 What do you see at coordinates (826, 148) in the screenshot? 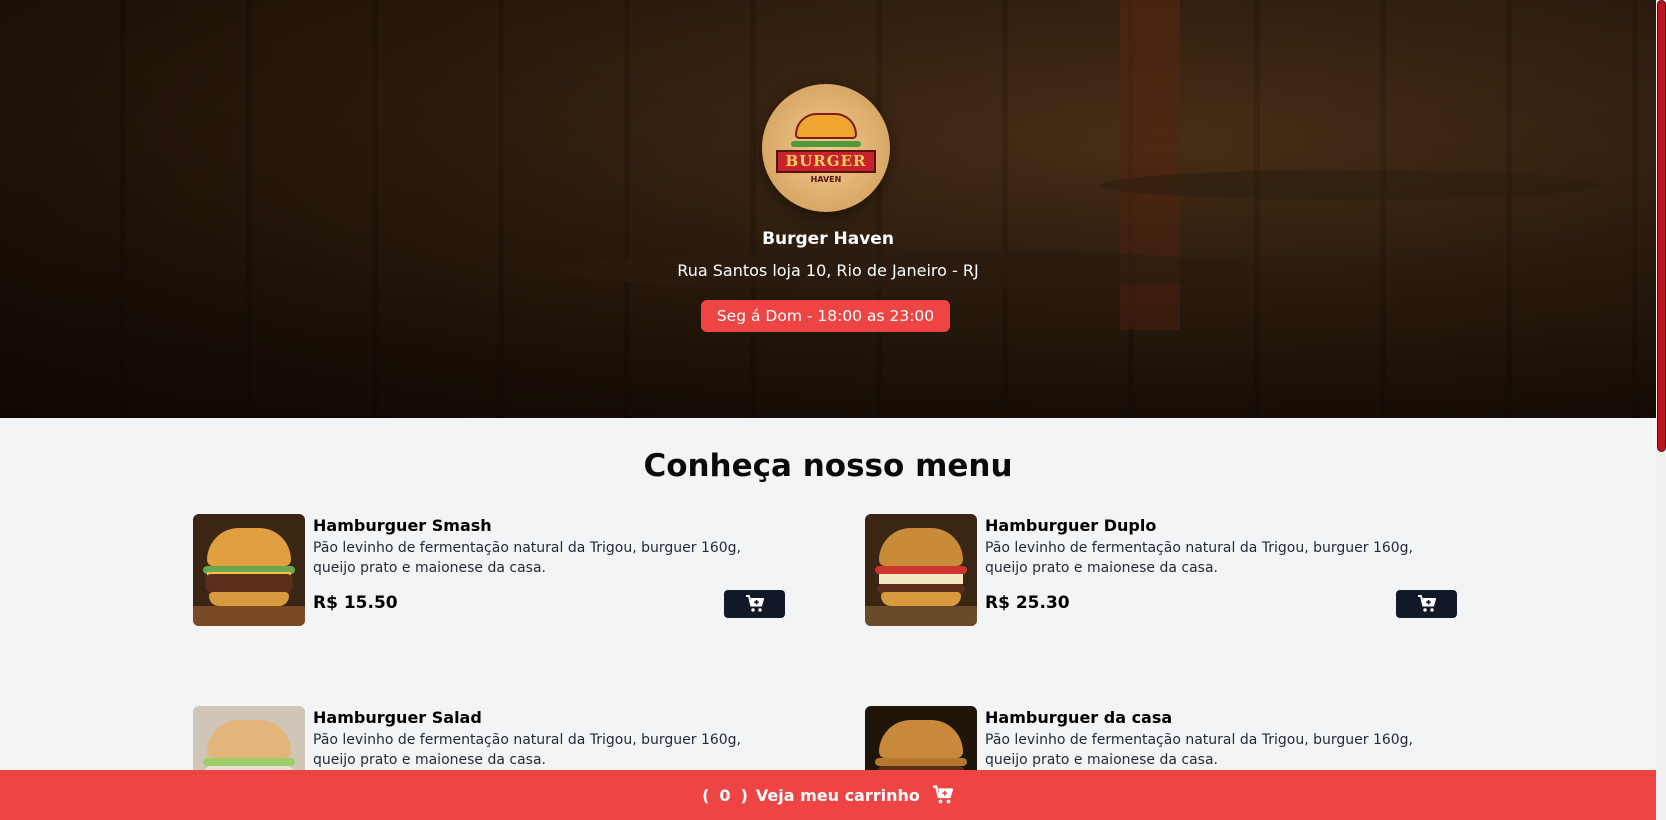
I see `restaurant-logo: BURGER HAVEN` at bounding box center [826, 148].